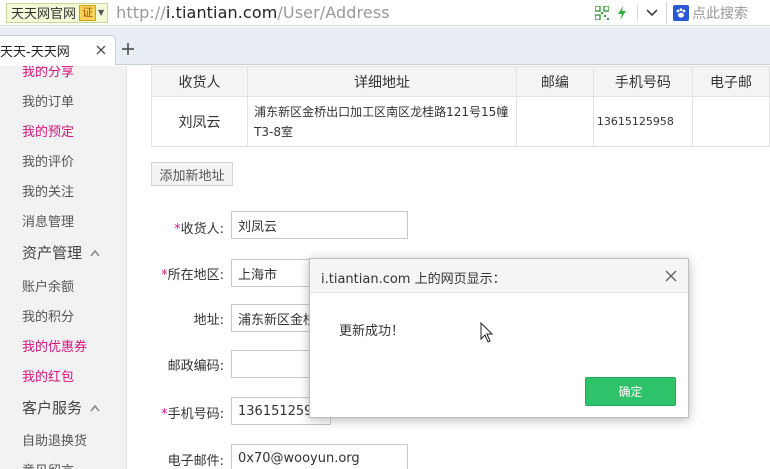 This screenshot has width=770, height=469. Describe the element at coordinates (192, 174) in the screenshot. I see `add-address-button: 添加新地址` at that location.